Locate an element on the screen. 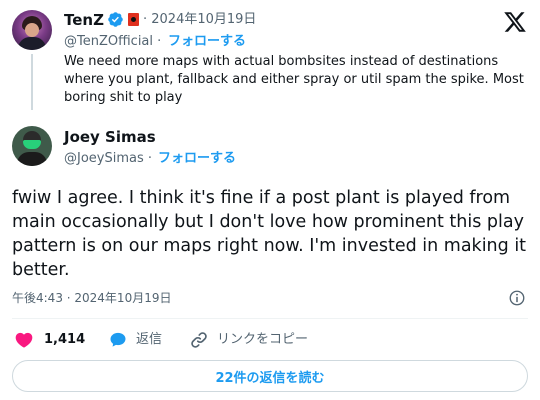 The height and width of the screenshot is (400, 540). like-button: 1,414 is located at coordinates (49, 340).